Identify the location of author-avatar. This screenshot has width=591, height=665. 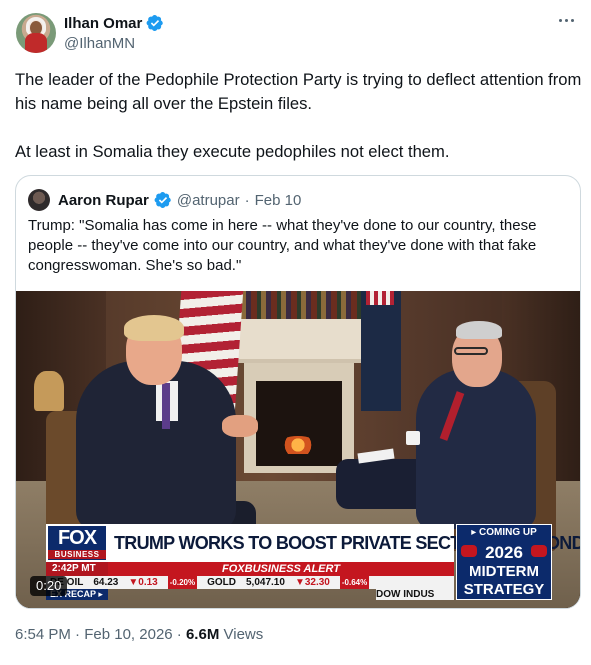
(36, 33).